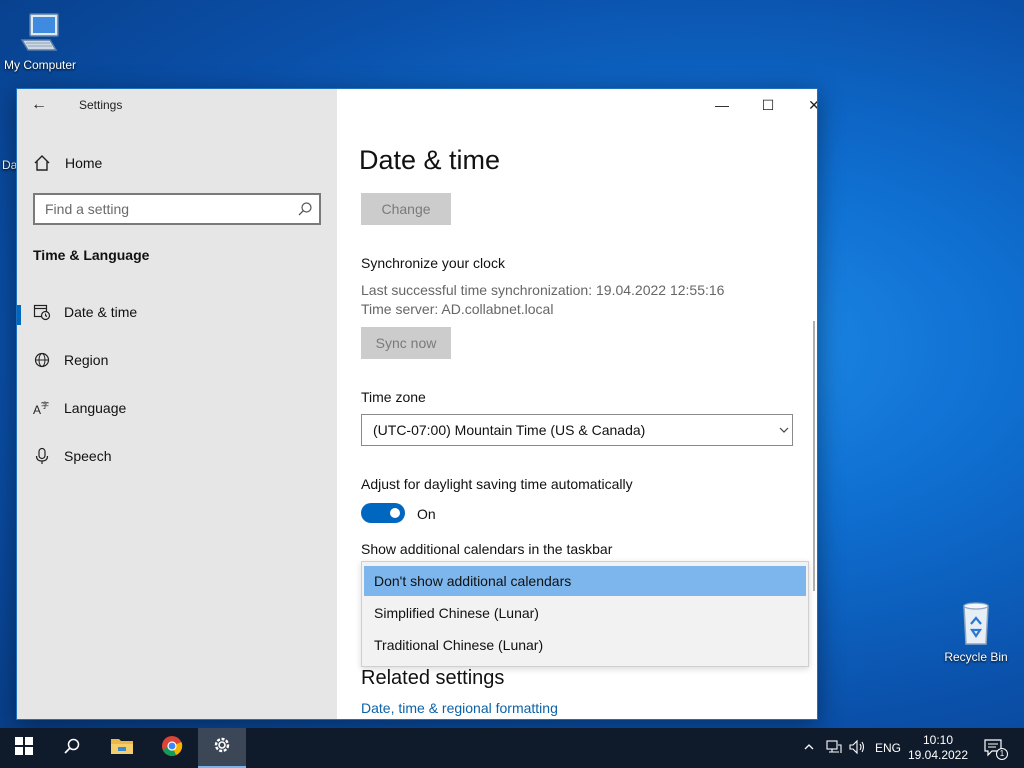 The image size is (1024, 768). Describe the element at coordinates (160, 209) in the screenshot. I see `search-input` at that location.